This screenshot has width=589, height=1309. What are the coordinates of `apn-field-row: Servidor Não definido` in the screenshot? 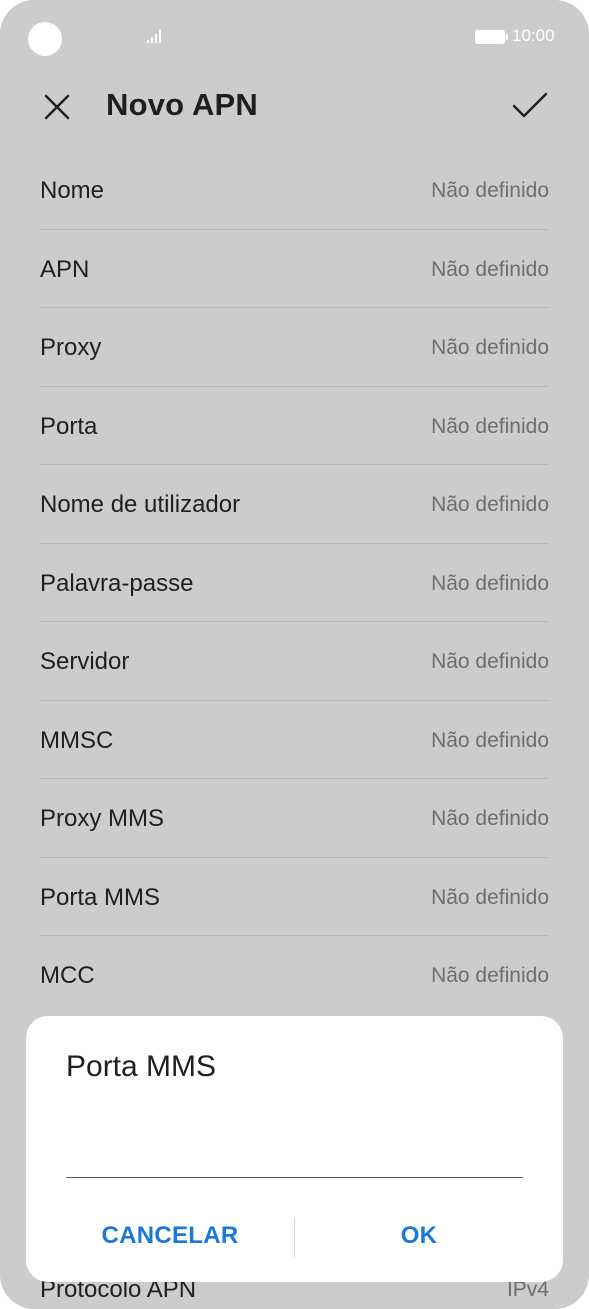 It's located at (294, 661).